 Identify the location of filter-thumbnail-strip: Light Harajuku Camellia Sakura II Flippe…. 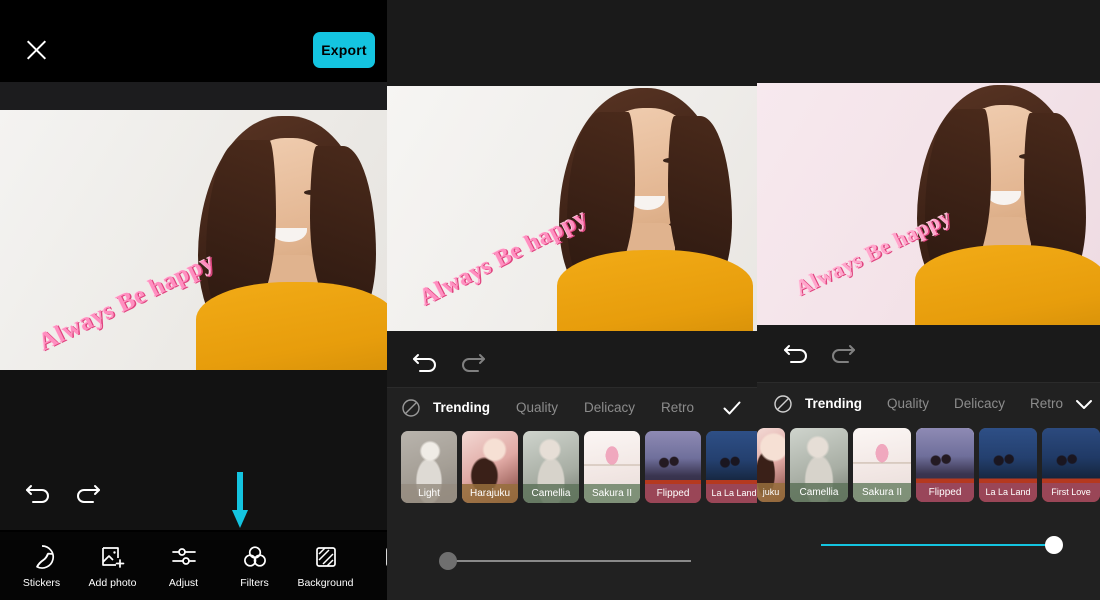
(572, 482).